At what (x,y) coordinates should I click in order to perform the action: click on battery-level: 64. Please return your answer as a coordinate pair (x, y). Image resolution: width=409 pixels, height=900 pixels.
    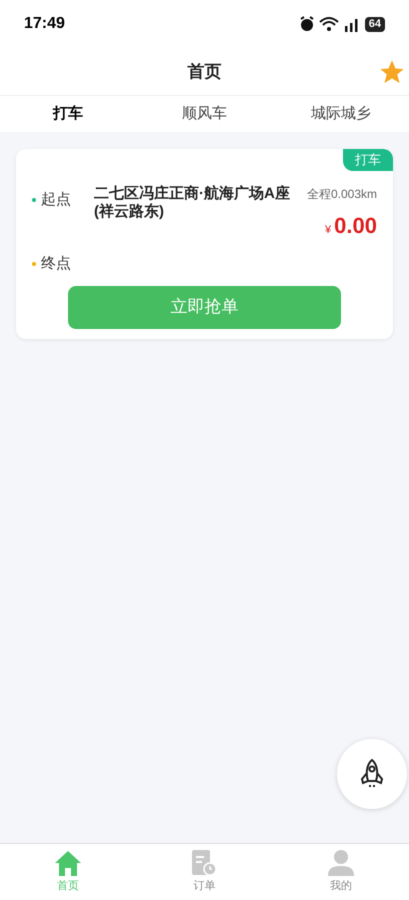
    Looking at the image, I should click on (374, 24).